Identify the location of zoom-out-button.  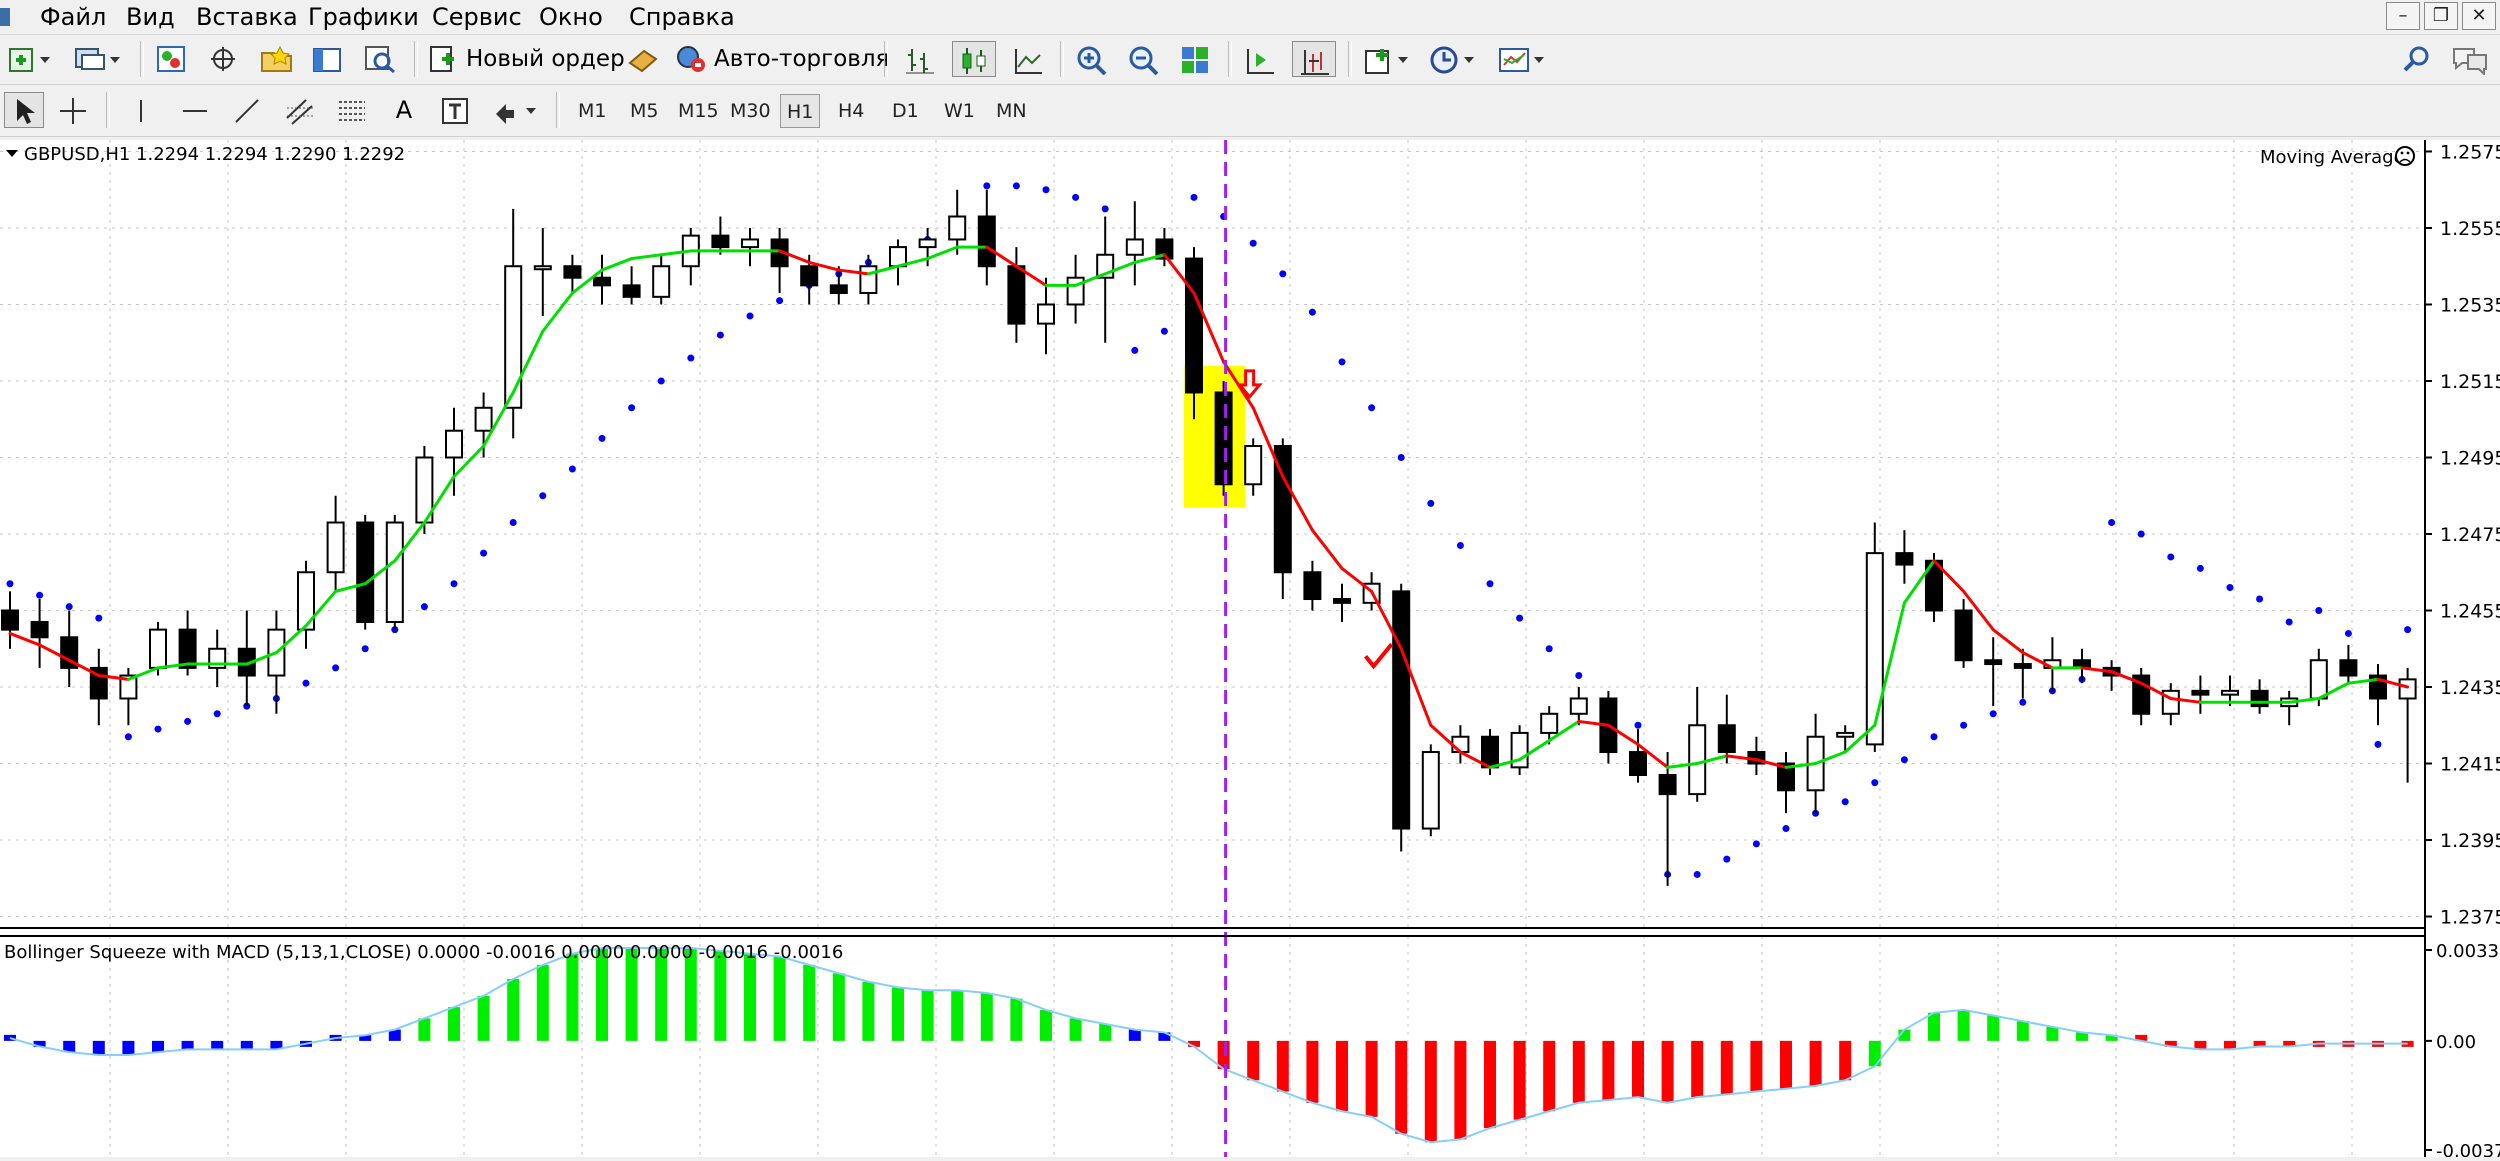
(1144, 59).